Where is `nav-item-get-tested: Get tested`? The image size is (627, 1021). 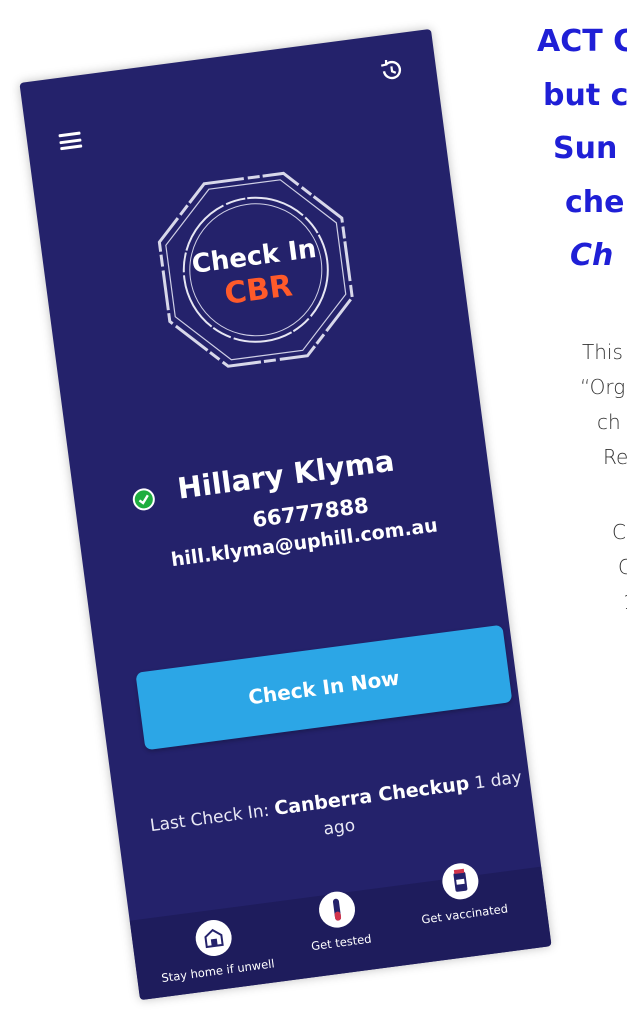
nav-item-get-tested: Get tested is located at coordinates (338, 920).